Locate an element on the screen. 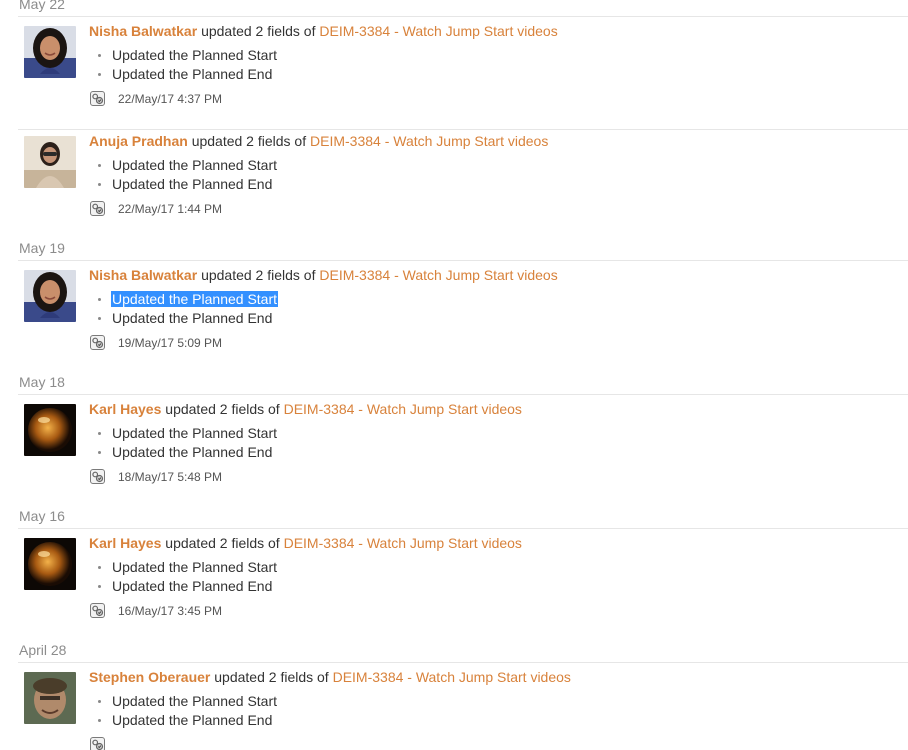  user-link: Anuja Pradhan is located at coordinates (138, 141).